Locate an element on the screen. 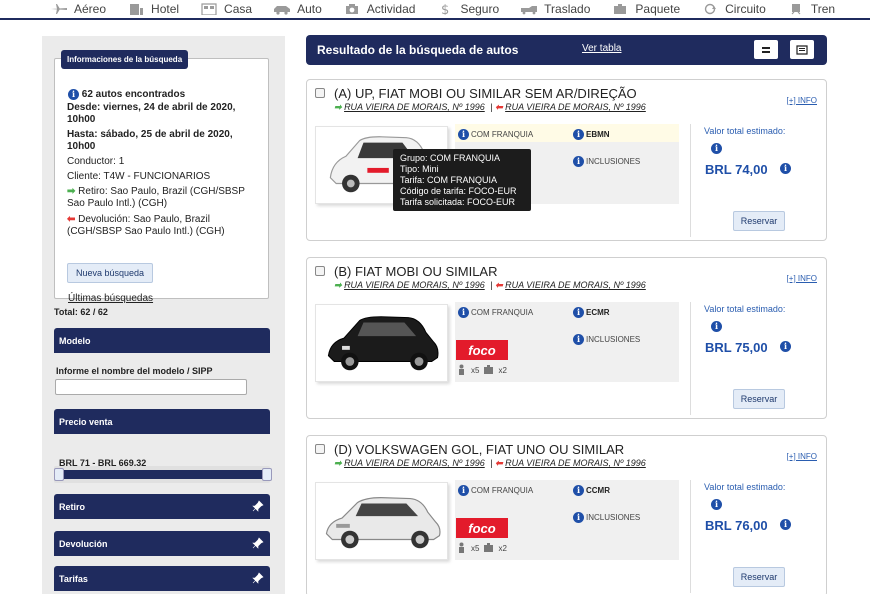 The width and height of the screenshot is (870, 594). nav-casa: Casa is located at coordinates (226, 9).